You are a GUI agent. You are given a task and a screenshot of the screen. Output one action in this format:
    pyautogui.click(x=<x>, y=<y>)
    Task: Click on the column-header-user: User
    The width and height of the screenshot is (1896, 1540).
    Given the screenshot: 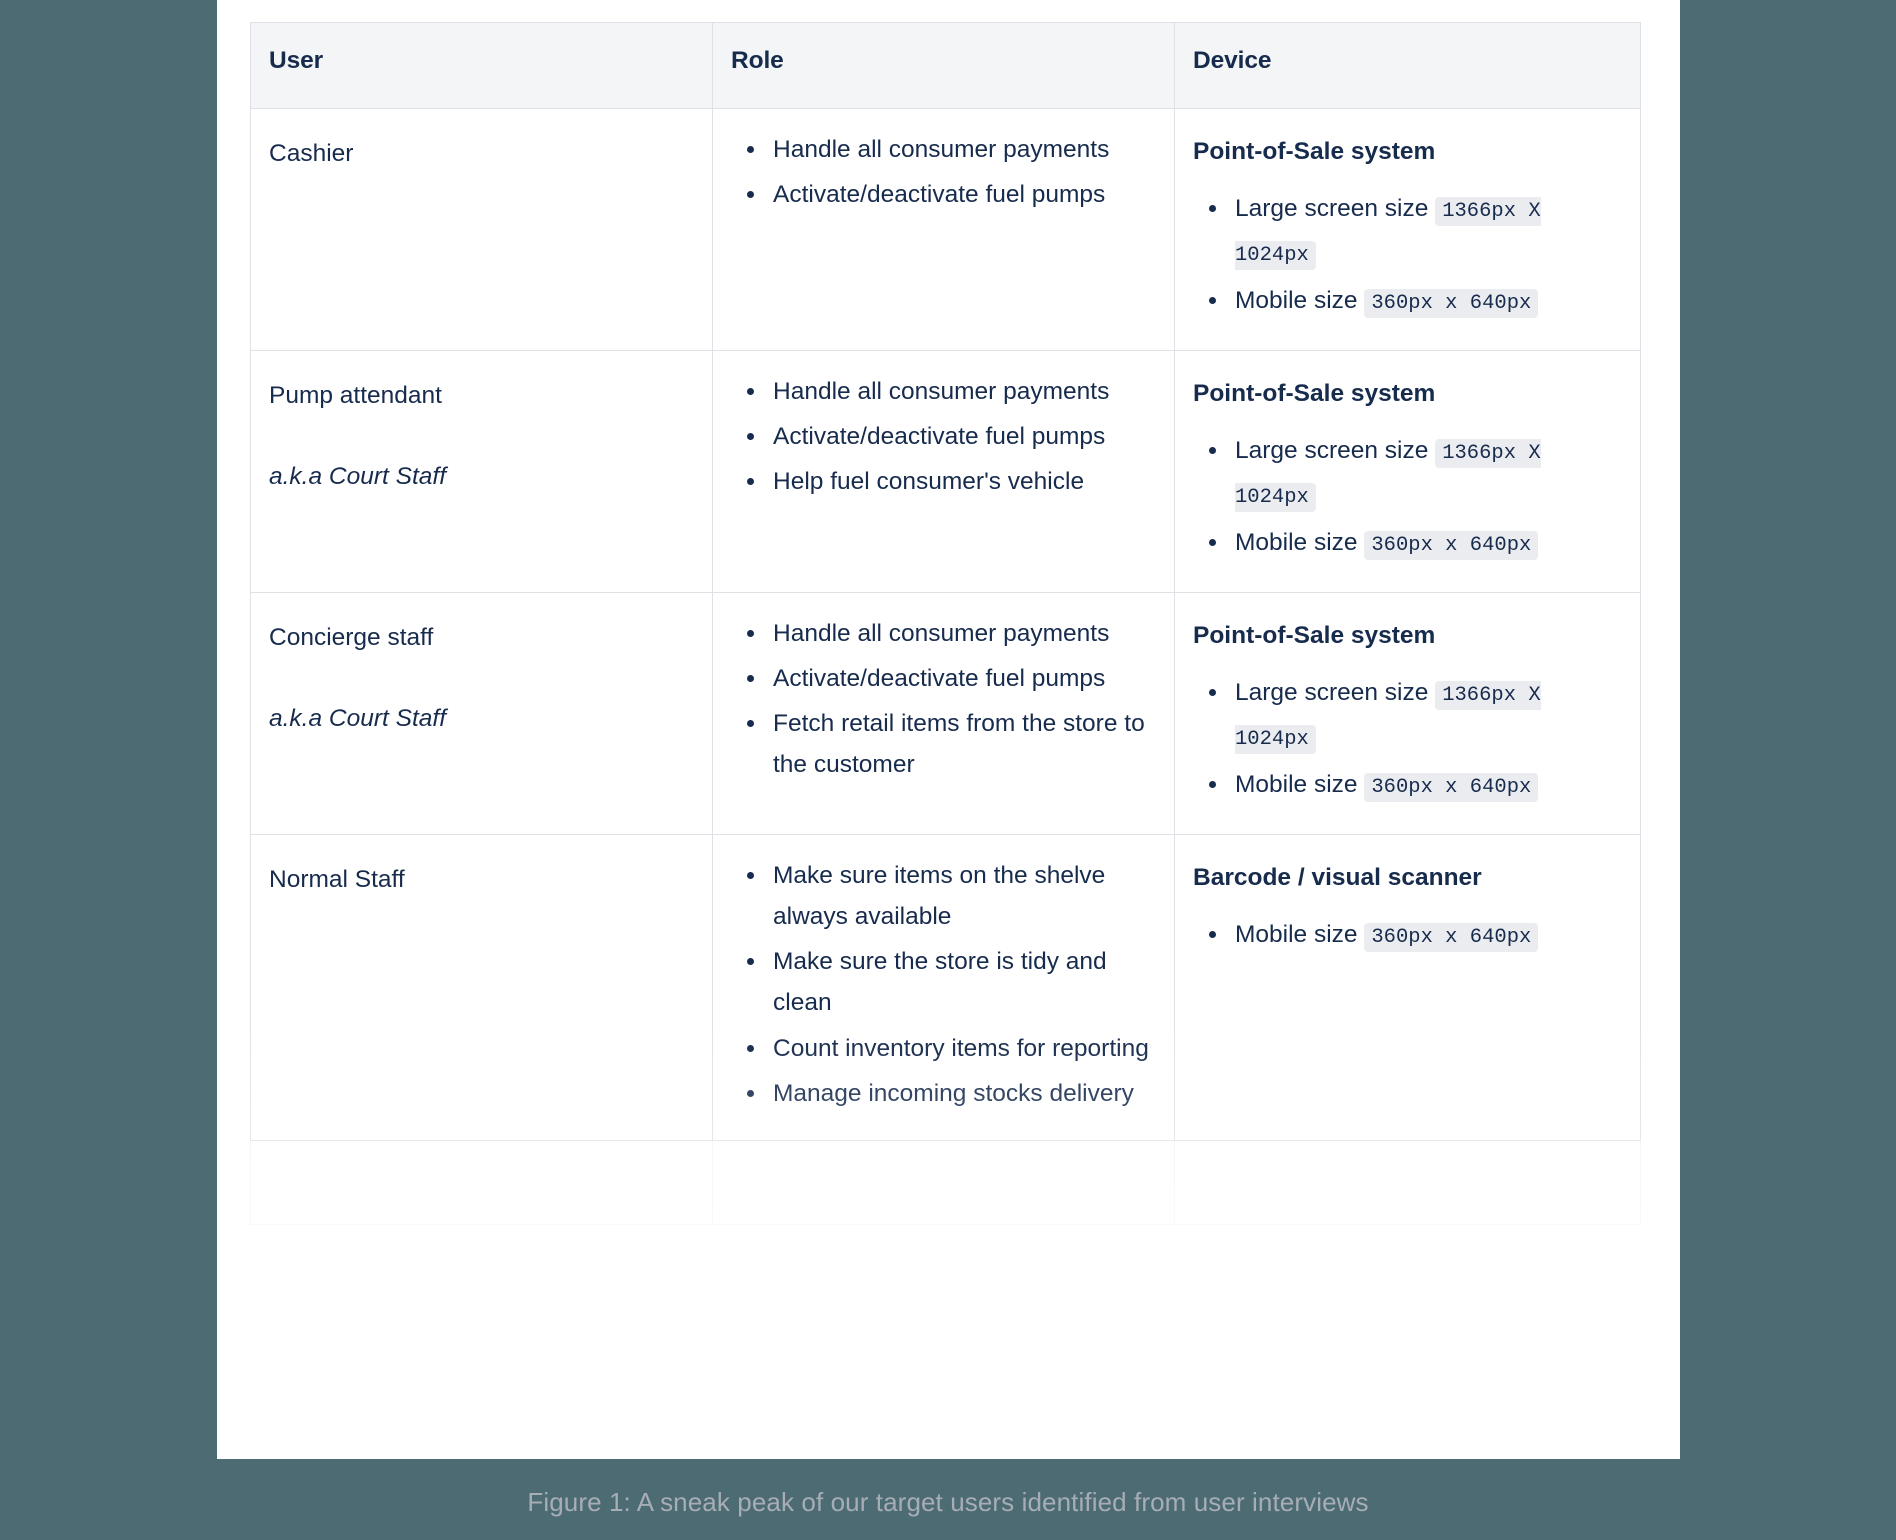 What is the action you would take?
    pyautogui.click(x=481, y=65)
    